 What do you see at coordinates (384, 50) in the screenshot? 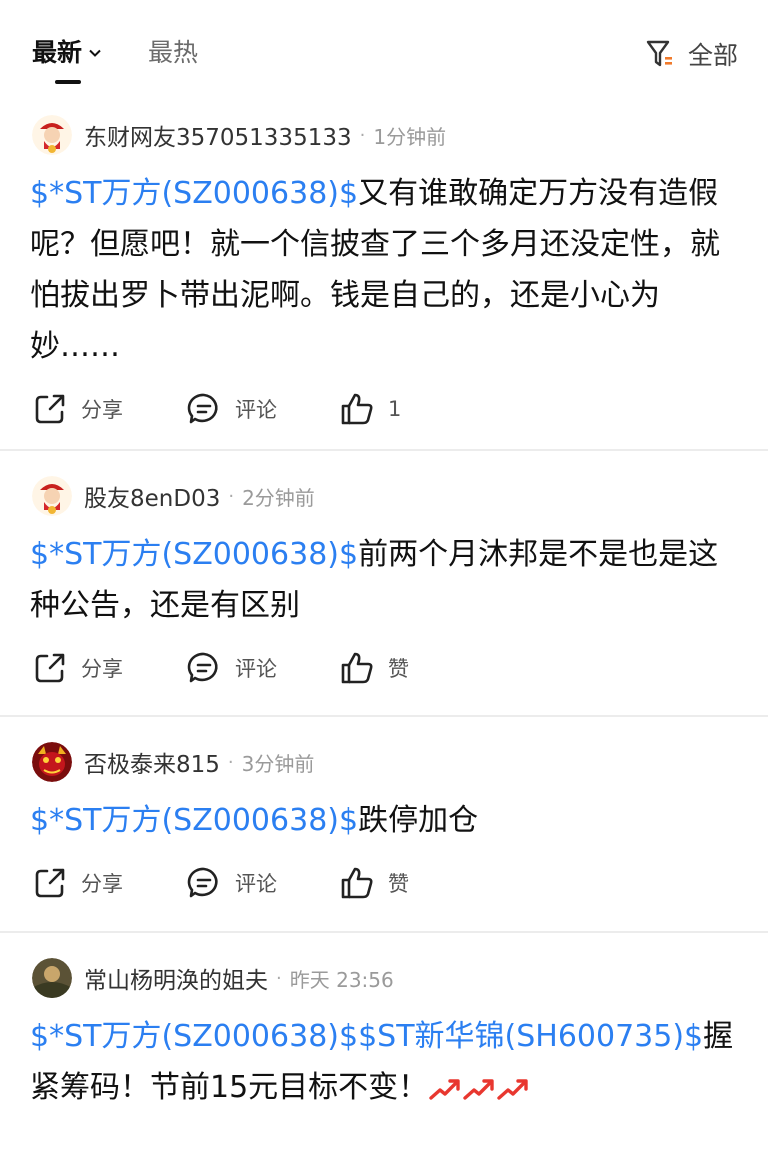
I see `feed-tabs: 最新 最热 全部` at bounding box center [384, 50].